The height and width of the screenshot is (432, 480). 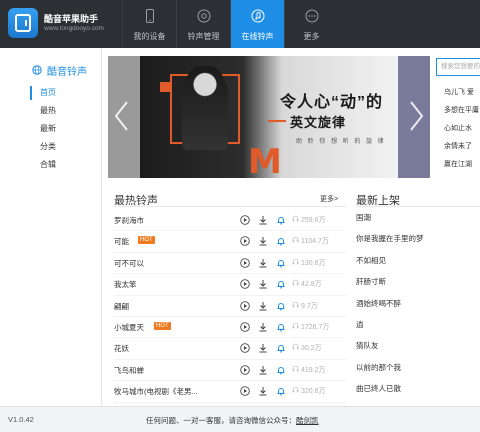 What do you see at coordinates (258, 16) in the screenshot?
I see `music-note-icon` at bounding box center [258, 16].